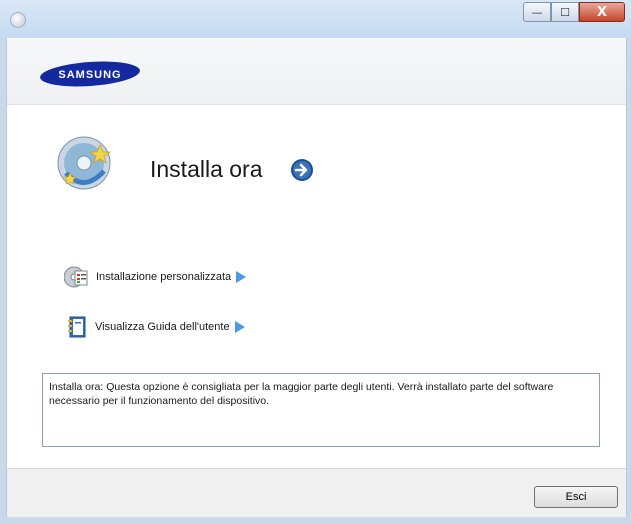 The height and width of the screenshot is (524, 631). I want to click on samsung-logo: SAMSUNG, so click(90, 74).